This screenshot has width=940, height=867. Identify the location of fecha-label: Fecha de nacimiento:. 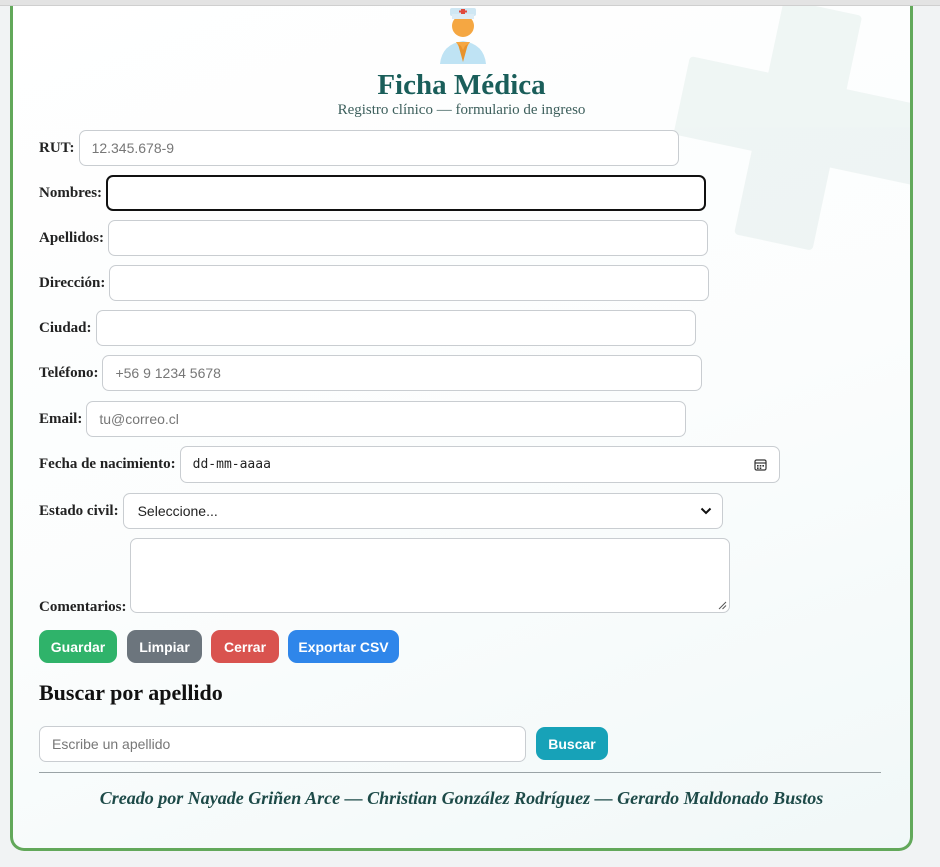
(107, 464).